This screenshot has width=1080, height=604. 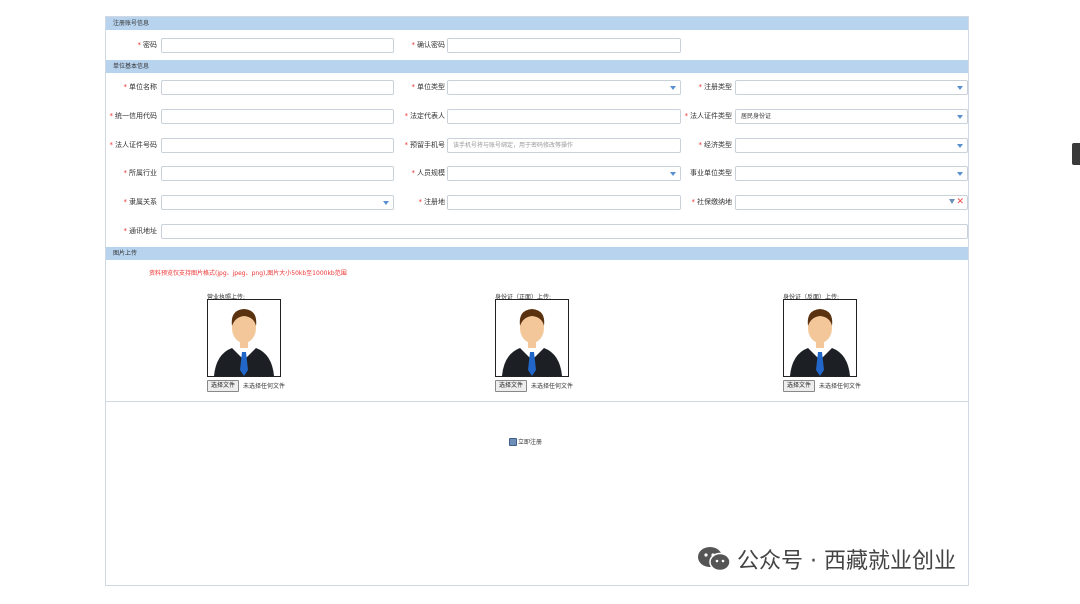 What do you see at coordinates (140, 231) in the screenshot?
I see `address-label: * 通讯地址` at bounding box center [140, 231].